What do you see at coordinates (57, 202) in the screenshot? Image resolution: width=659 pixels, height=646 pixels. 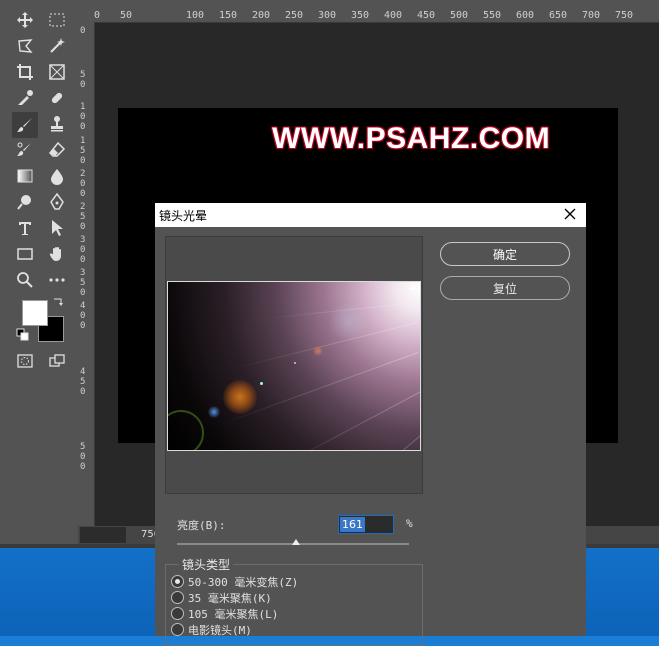 I see `pen-tool-icon` at bounding box center [57, 202].